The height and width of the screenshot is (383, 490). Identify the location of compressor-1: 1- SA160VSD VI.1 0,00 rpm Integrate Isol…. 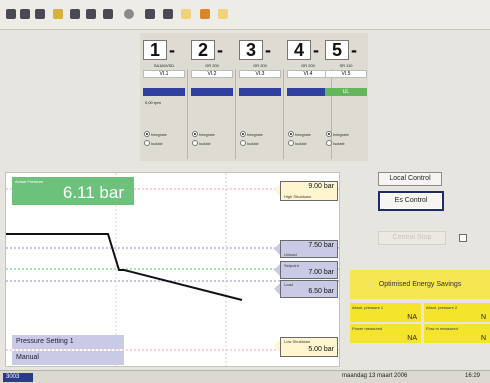
(164, 98).